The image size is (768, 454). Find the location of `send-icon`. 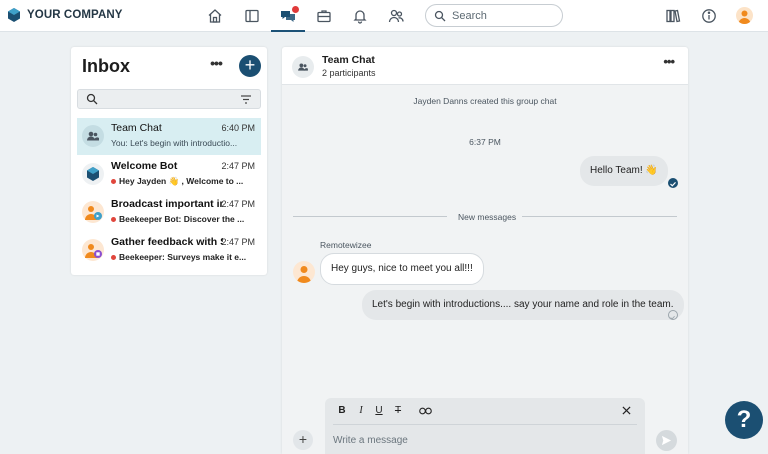

send-icon is located at coordinates (666, 440).